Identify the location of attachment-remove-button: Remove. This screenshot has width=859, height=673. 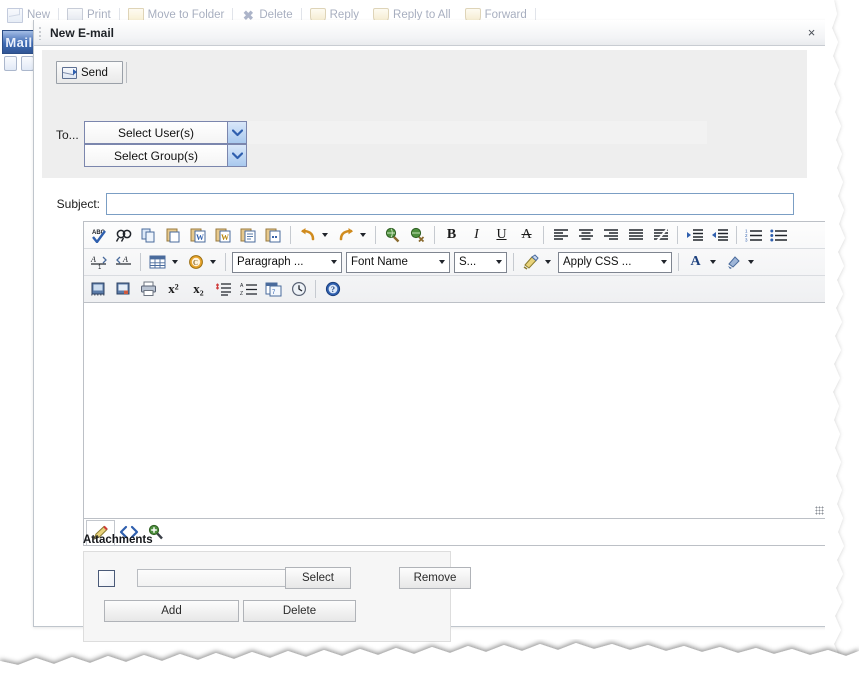
(435, 578).